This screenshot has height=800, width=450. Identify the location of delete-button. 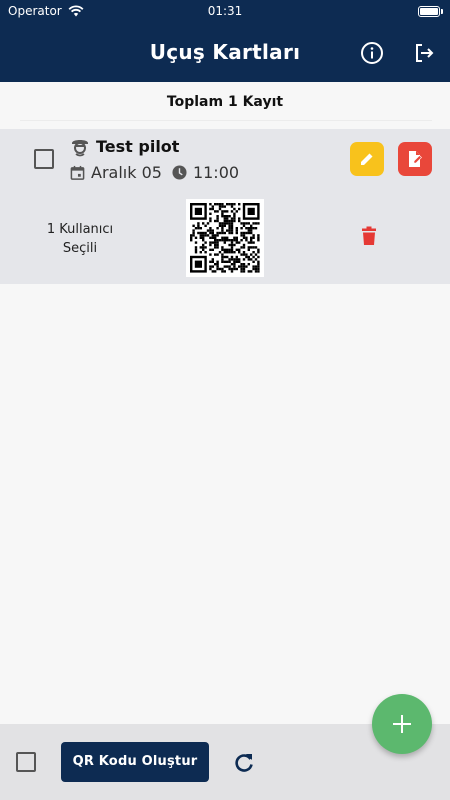
(369, 236).